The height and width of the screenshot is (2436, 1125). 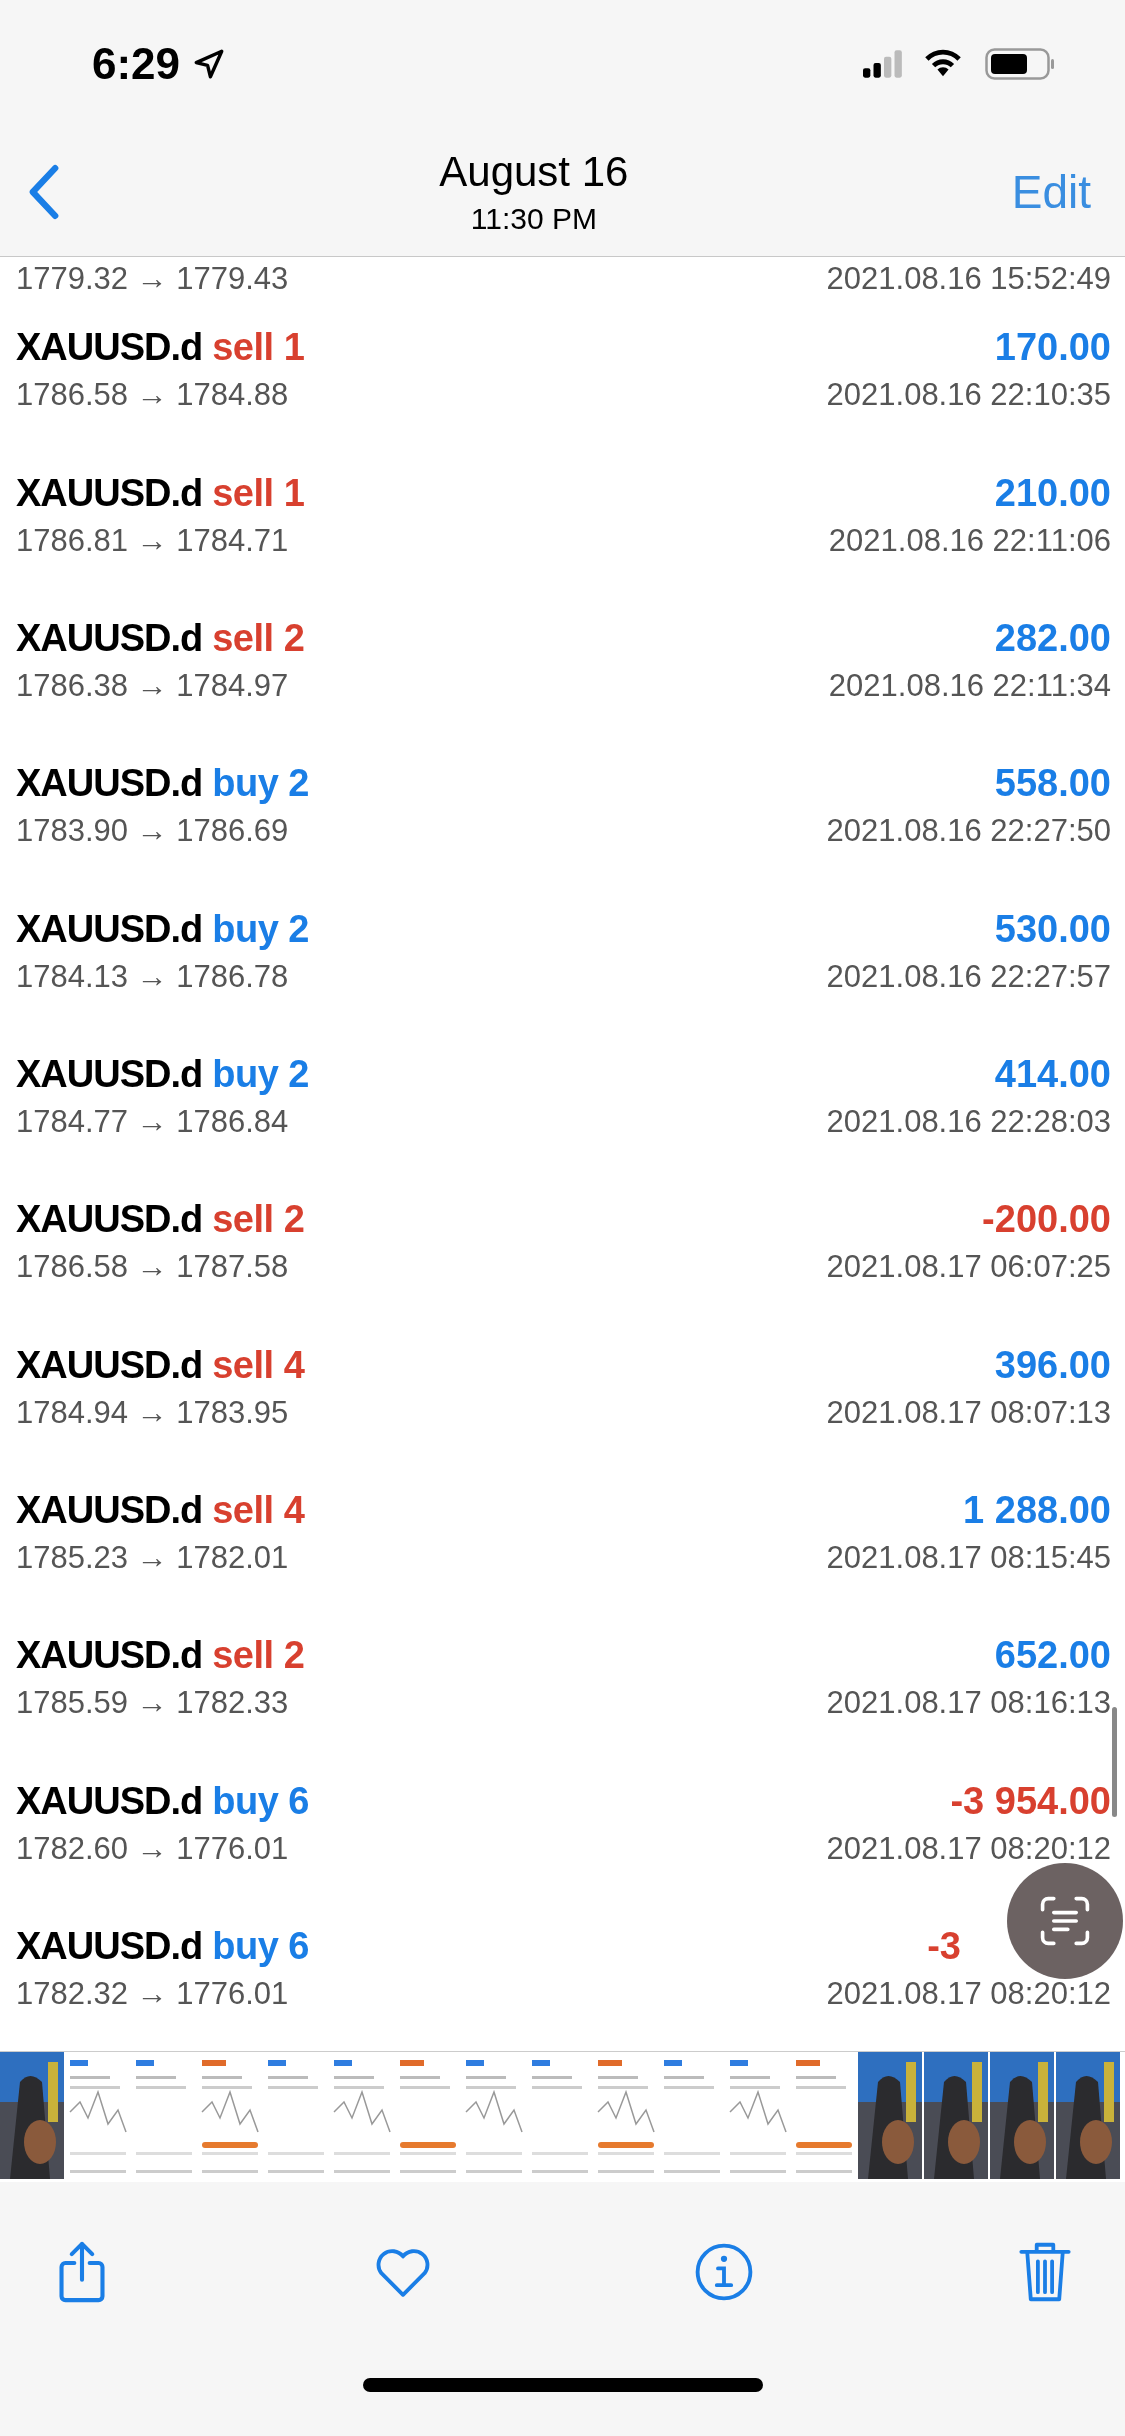 What do you see at coordinates (968, 831) in the screenshot?
I see `trade-time: 2021.08.16 22:27:50` at bounding box center [968, 831].